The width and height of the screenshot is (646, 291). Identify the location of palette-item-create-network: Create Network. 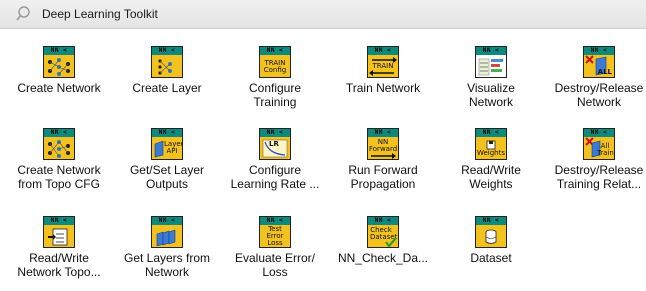
(59, 75).